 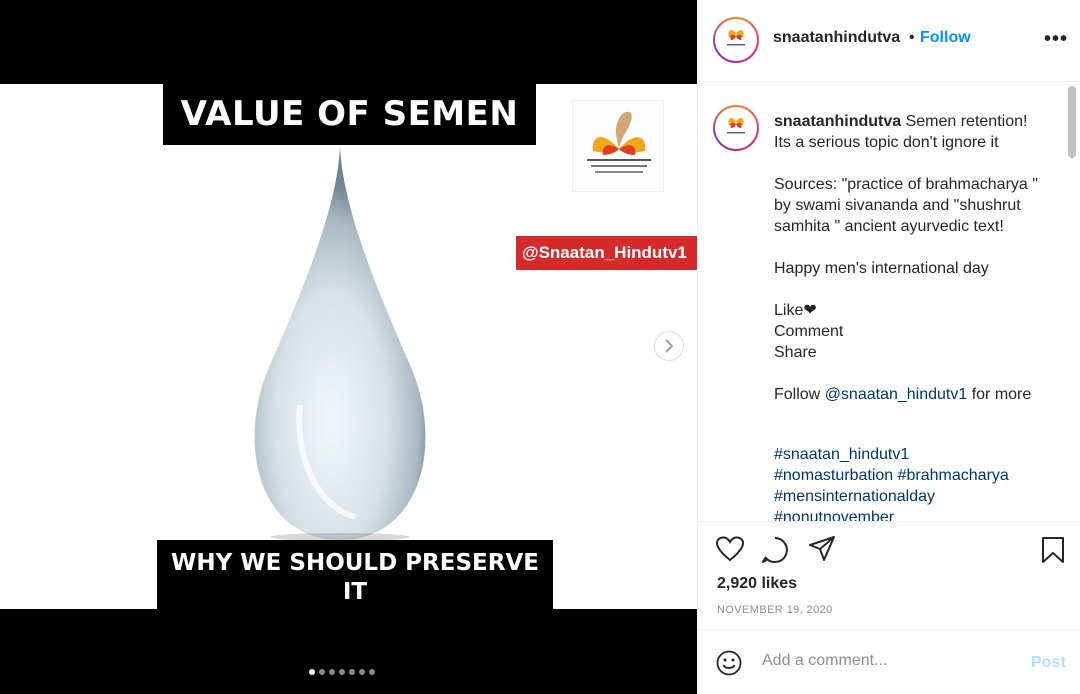 I want to click on more-options-button: •••, so click(x=1056, y=39).